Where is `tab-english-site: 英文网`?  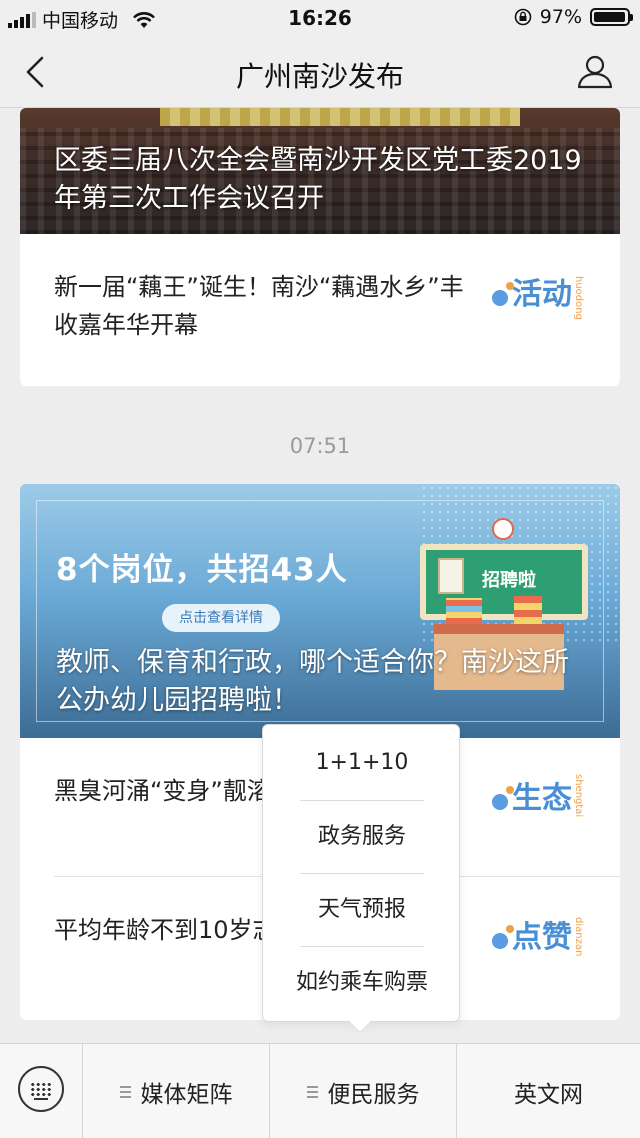 tab-english-site: 英文网 is located at coordinates (548, 1091).